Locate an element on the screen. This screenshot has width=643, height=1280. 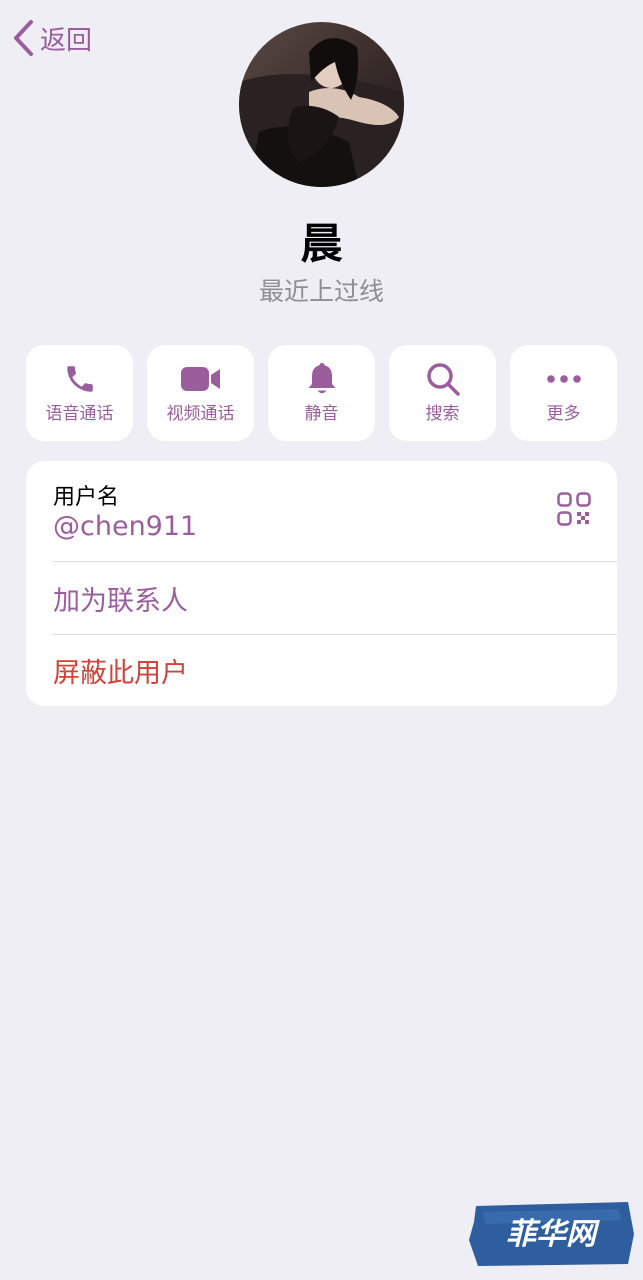
add-contact-button: 加为联系人 is located at coordinates (321, 598).